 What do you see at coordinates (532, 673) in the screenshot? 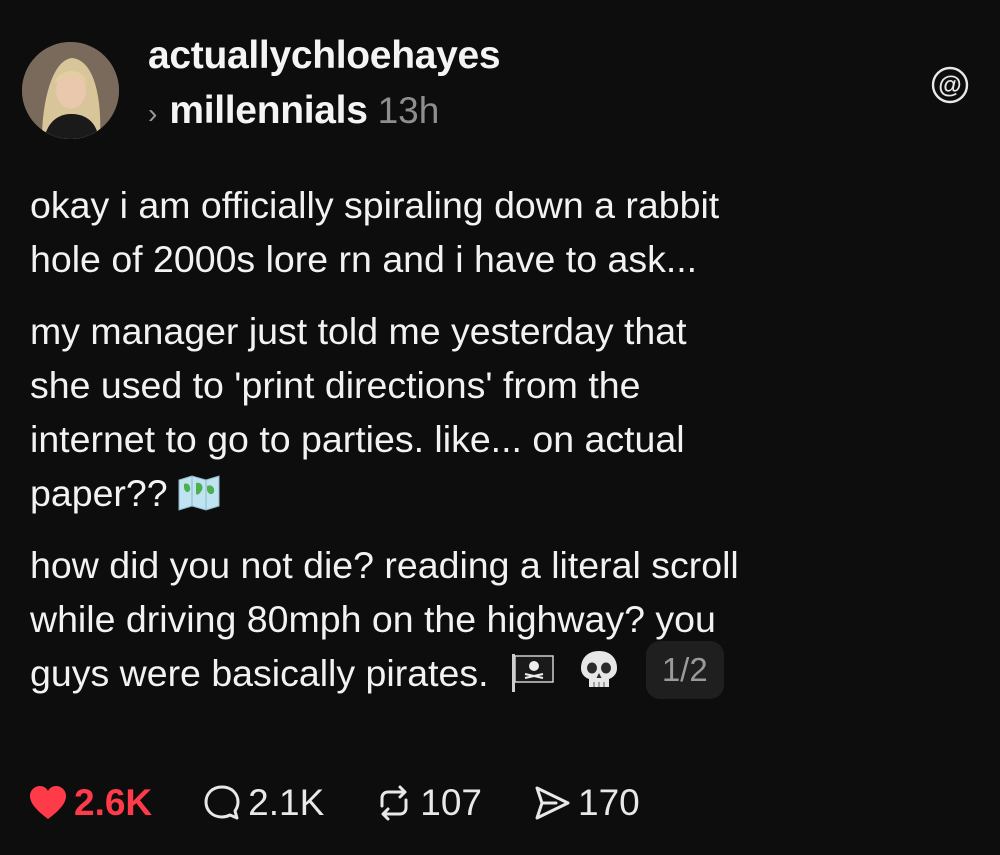
I see `pirate-flag-icon` at bounding box center [532, 673].